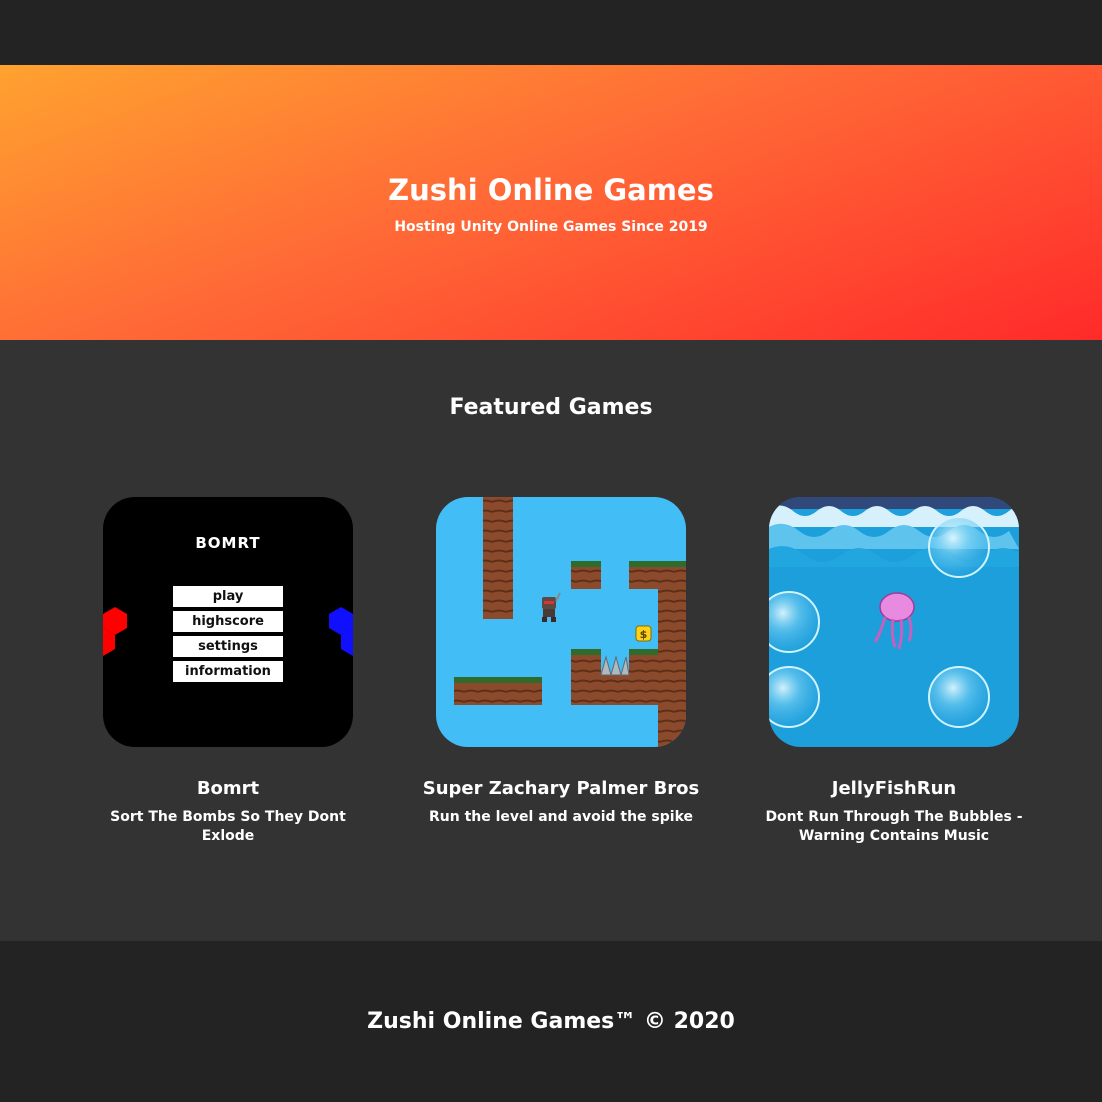 The width and height of the screenshot is (1102, 1102). Describe the element at coordinates (551, 407) in the screenshot. I see `featured-games-heading: Featured Games` at that location.